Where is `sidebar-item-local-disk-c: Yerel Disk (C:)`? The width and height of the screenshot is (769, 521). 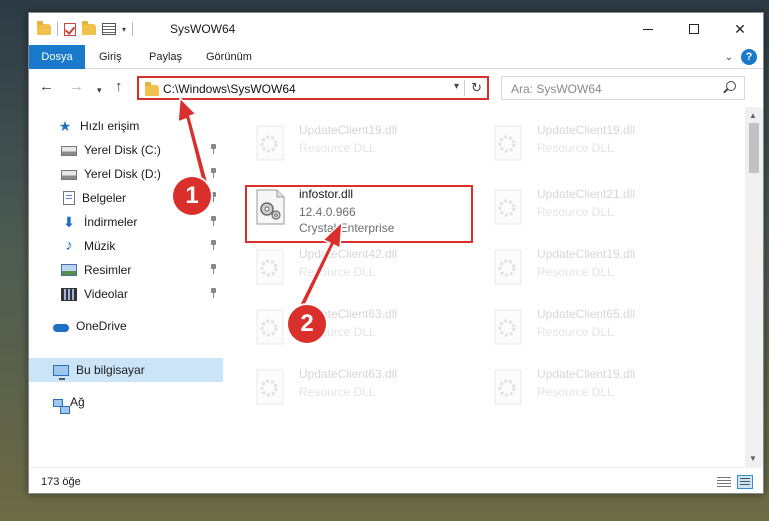
sidebar-item-local-disk-c: Yerel Disk (C:) is located at coordinates (126, 150).